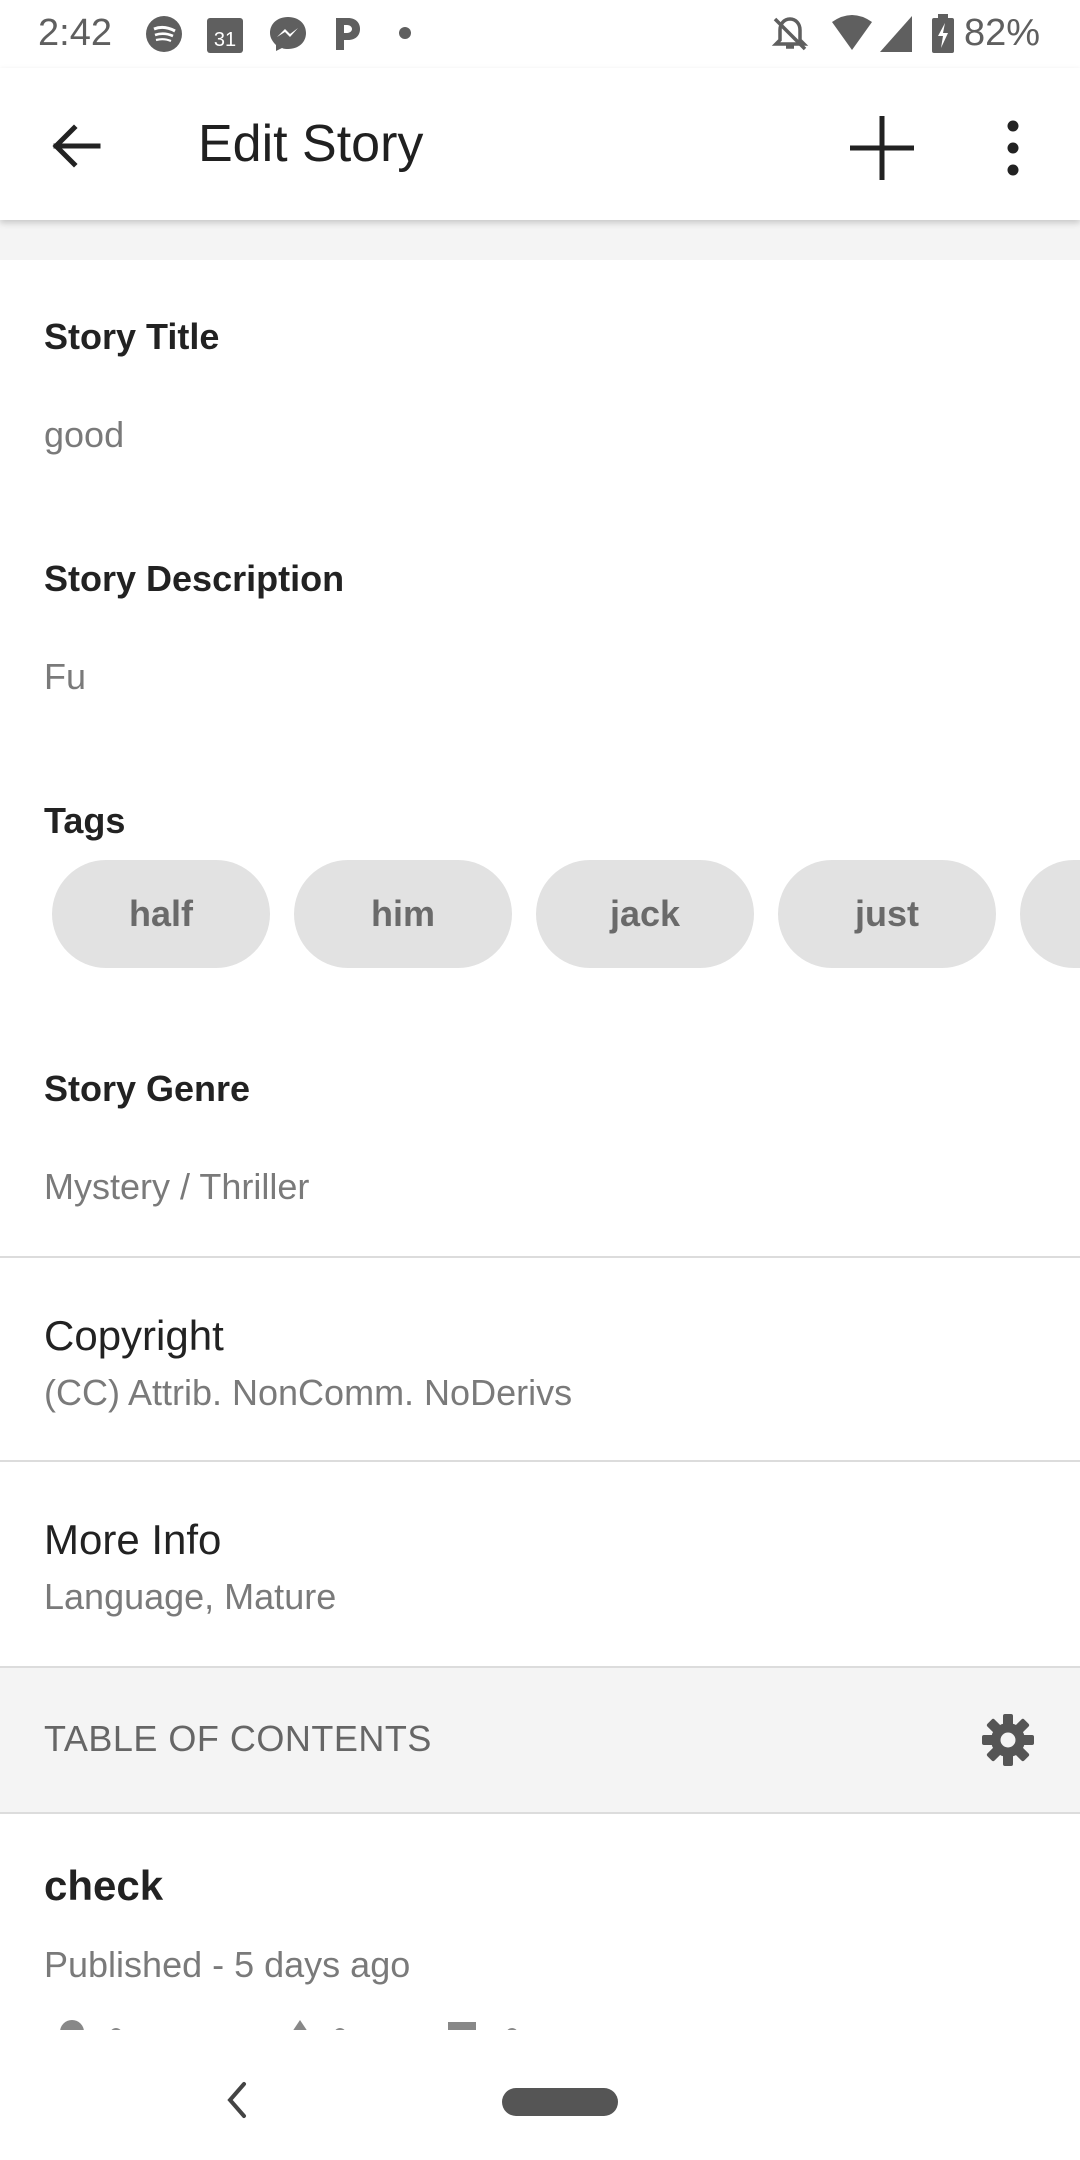 Image resolution: width=1080 pixels, height=2160 pixels. Describe the element at coordinates (540, 1740) in the screenshot. I see `table-of-contents-header: TABLE OF CONTENTS` at that location.